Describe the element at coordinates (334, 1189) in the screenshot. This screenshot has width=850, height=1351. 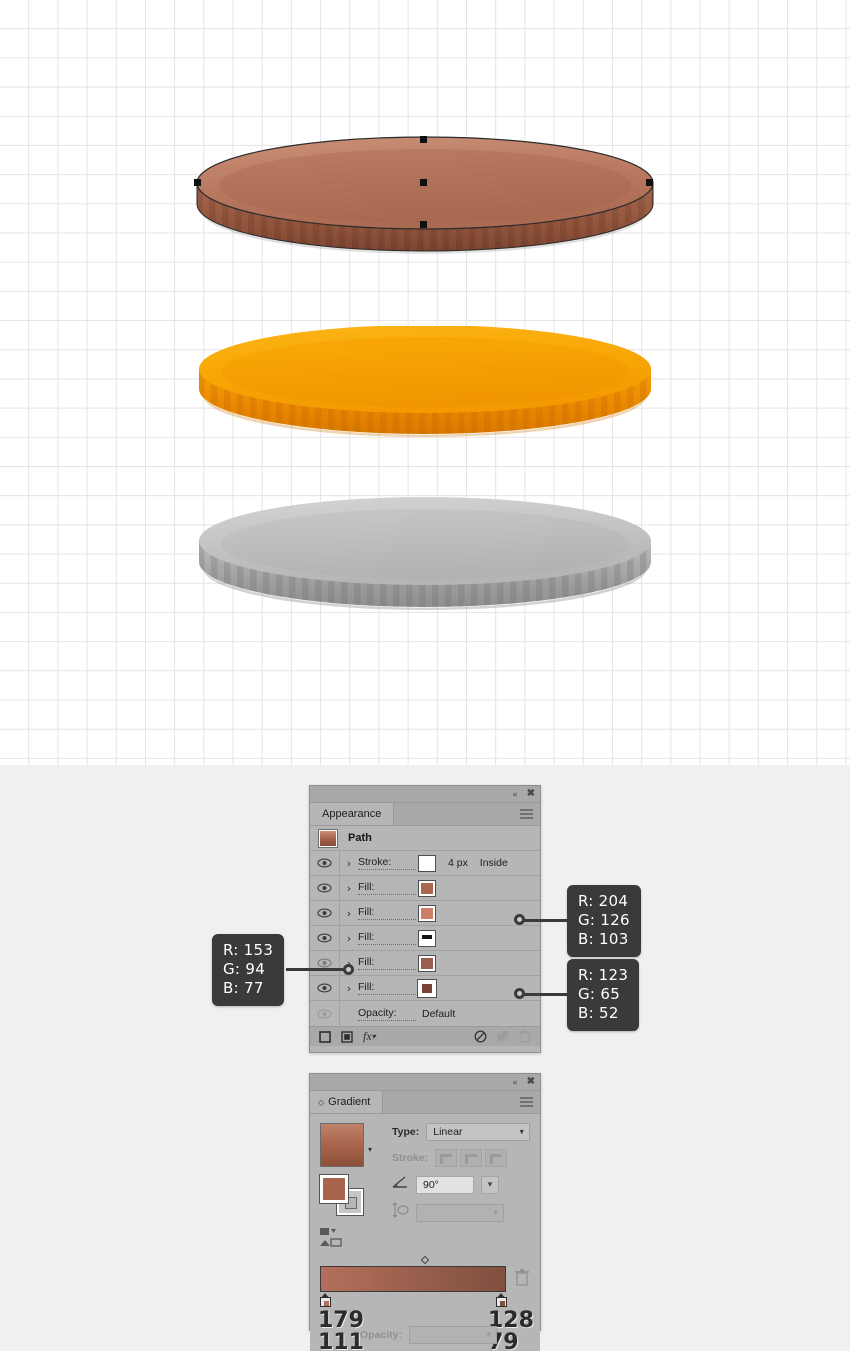
I see `fill-box-icon` at that location.